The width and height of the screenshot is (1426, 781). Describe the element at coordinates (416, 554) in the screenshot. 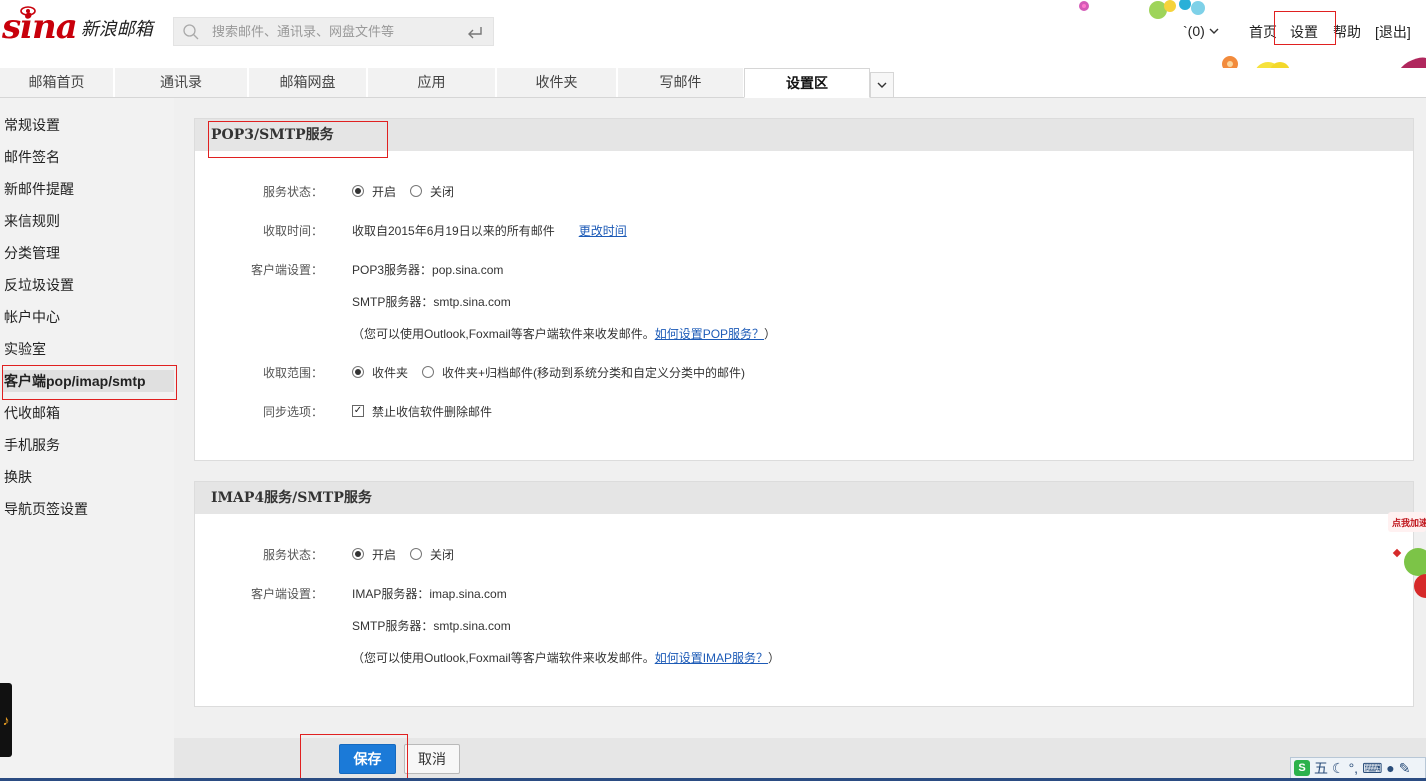

I see `imap-status-off-radio` at that location.